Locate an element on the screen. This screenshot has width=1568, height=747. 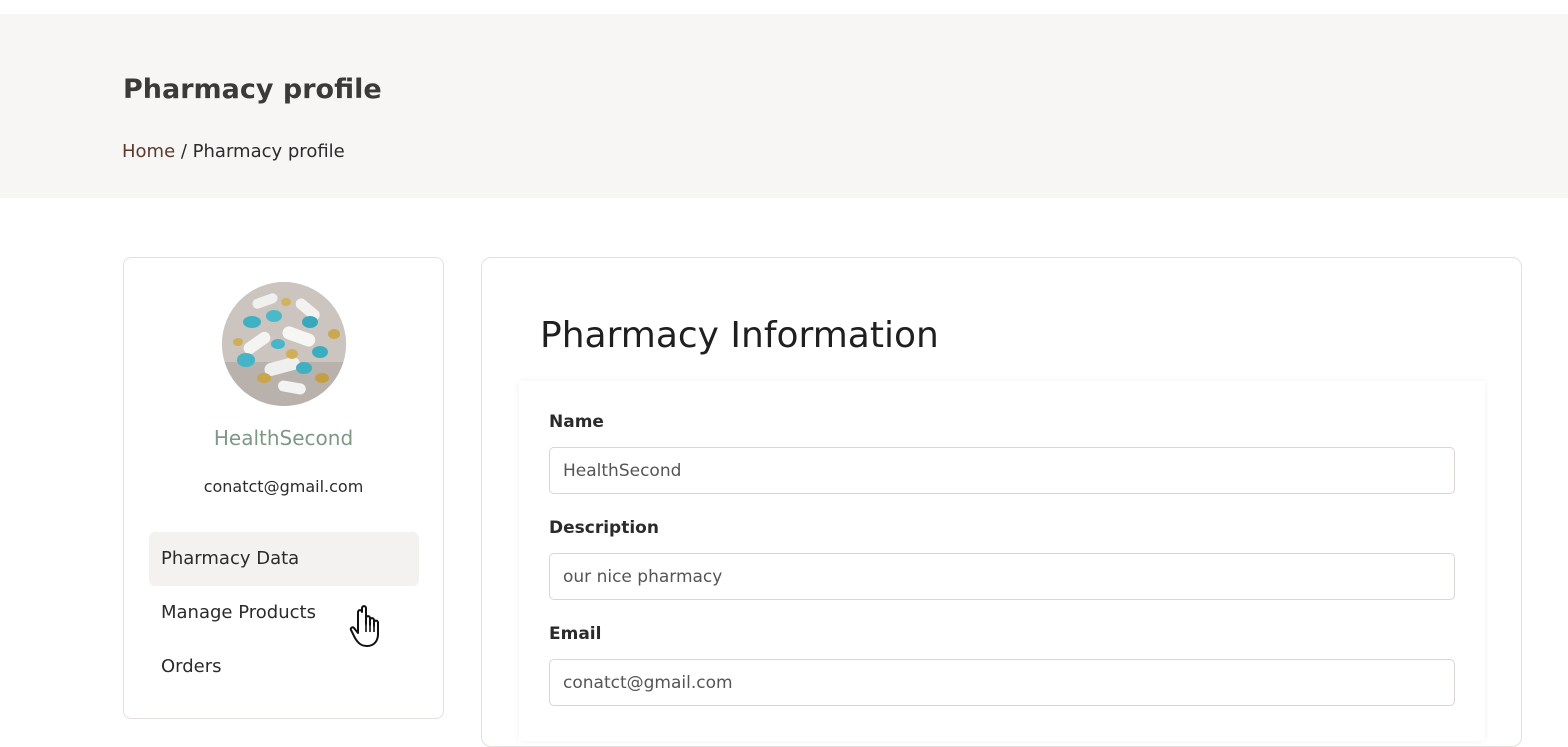
section-title: Pharmacy Information is located at coordinates (739, 335).